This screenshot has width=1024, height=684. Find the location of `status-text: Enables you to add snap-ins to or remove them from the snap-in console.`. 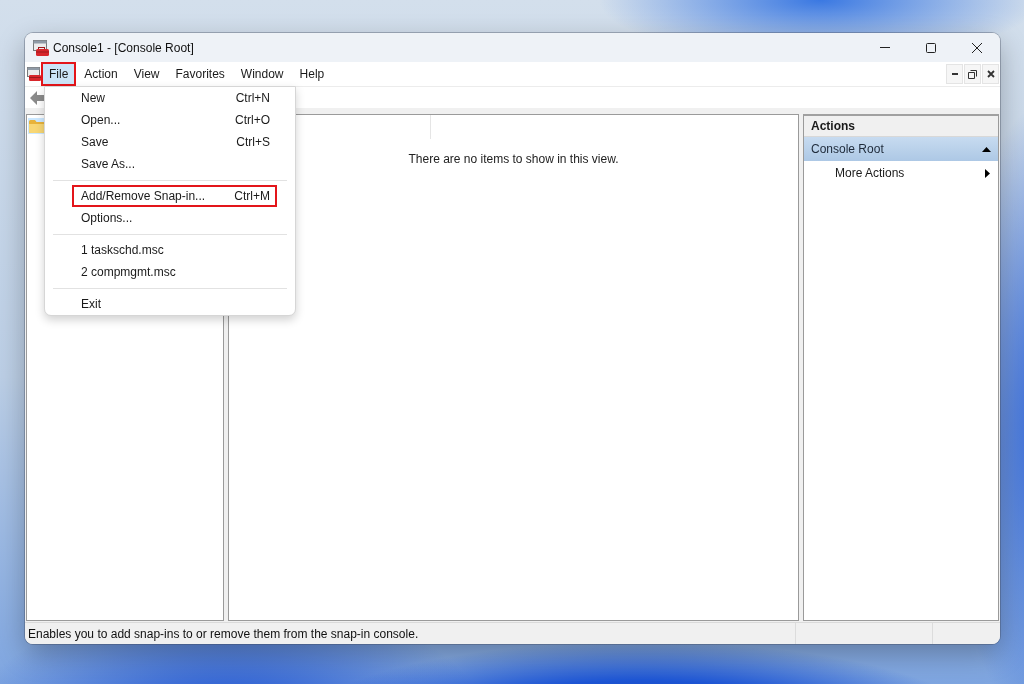

status-text: Enables you to add snap-ins to or remove them from the snap-in console. is located at coordinates (223, 633).